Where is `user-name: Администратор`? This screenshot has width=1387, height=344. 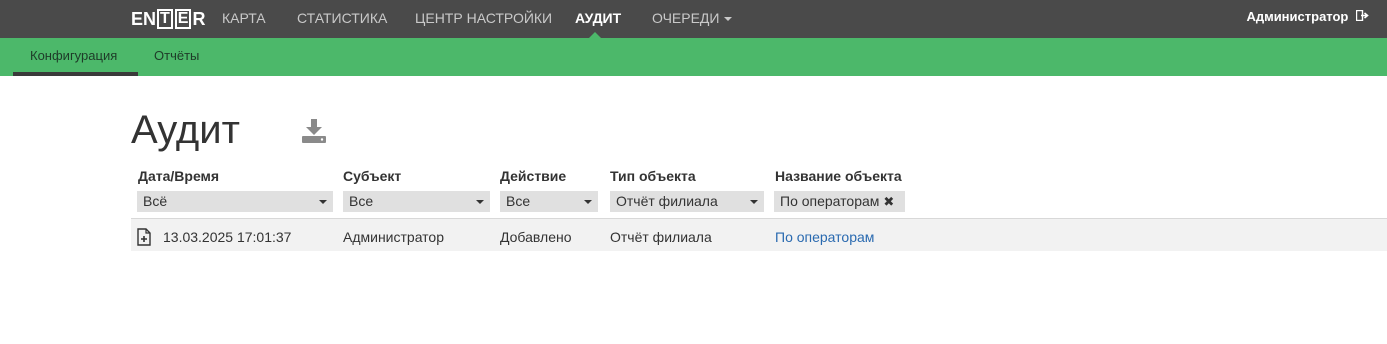
user-name: Администратор is located at coordinates (1297, 16).